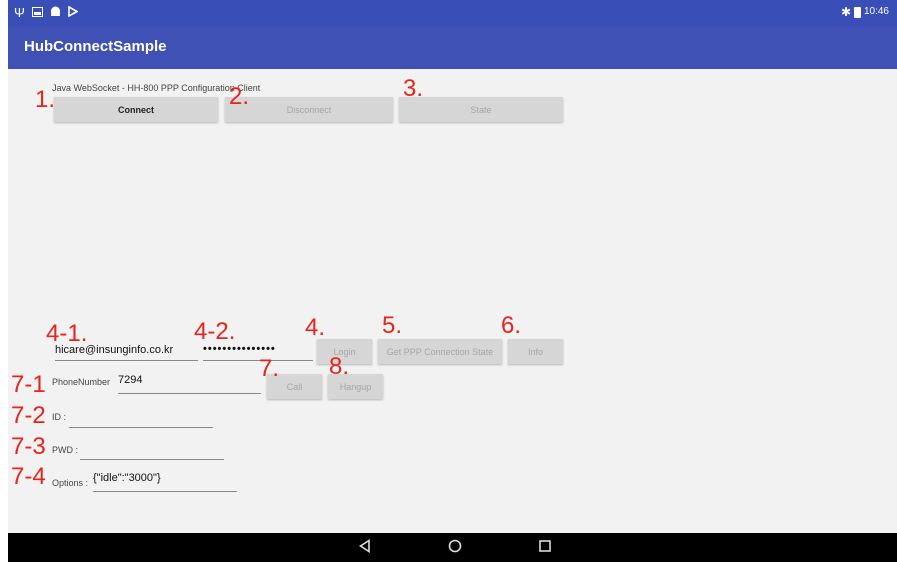  Describe the element at coordinates (876, 11) in the screenshot. I see `clock: 10:46` at that location.